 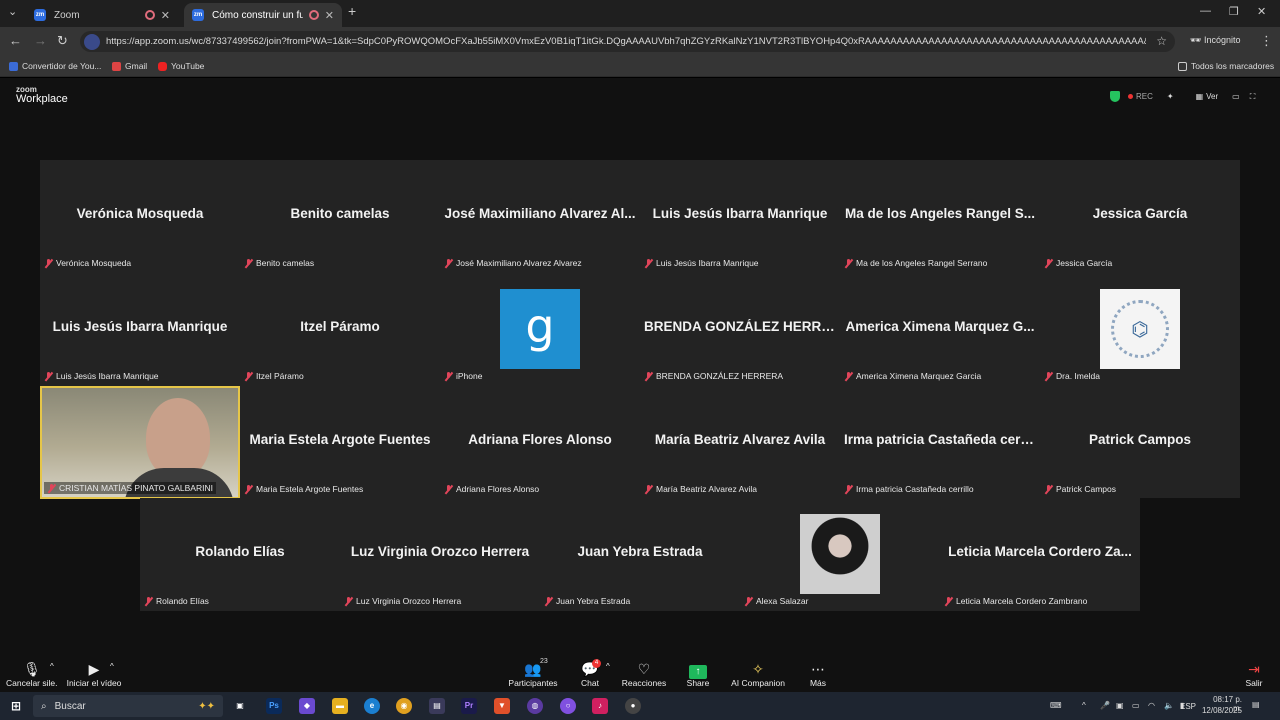 I want to click on app-icon: ◍, so click(x=535, y=706).